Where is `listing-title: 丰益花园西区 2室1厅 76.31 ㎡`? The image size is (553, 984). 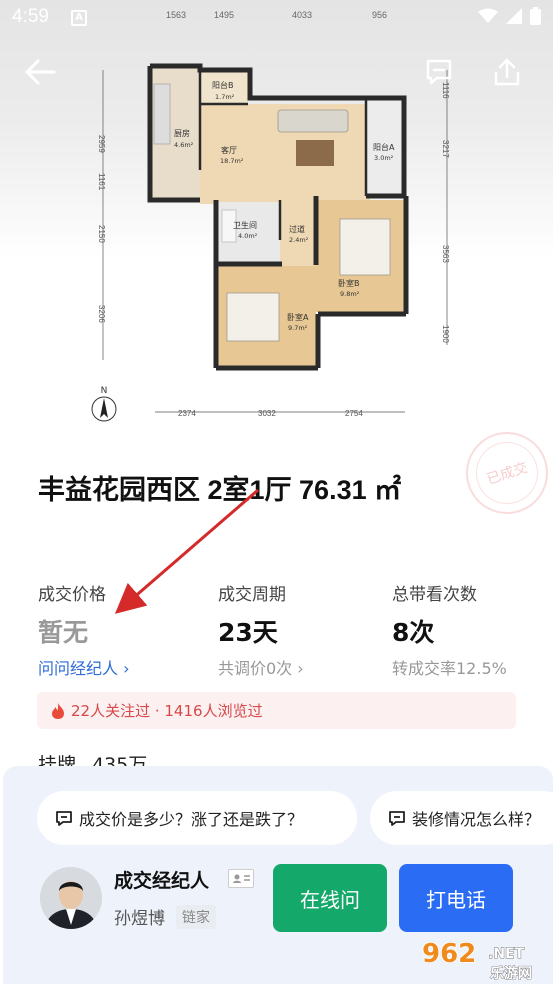
listing-title: 丰益花园西区 2室1厅 76.31 ㎡ is located at coordinates (220, 490).